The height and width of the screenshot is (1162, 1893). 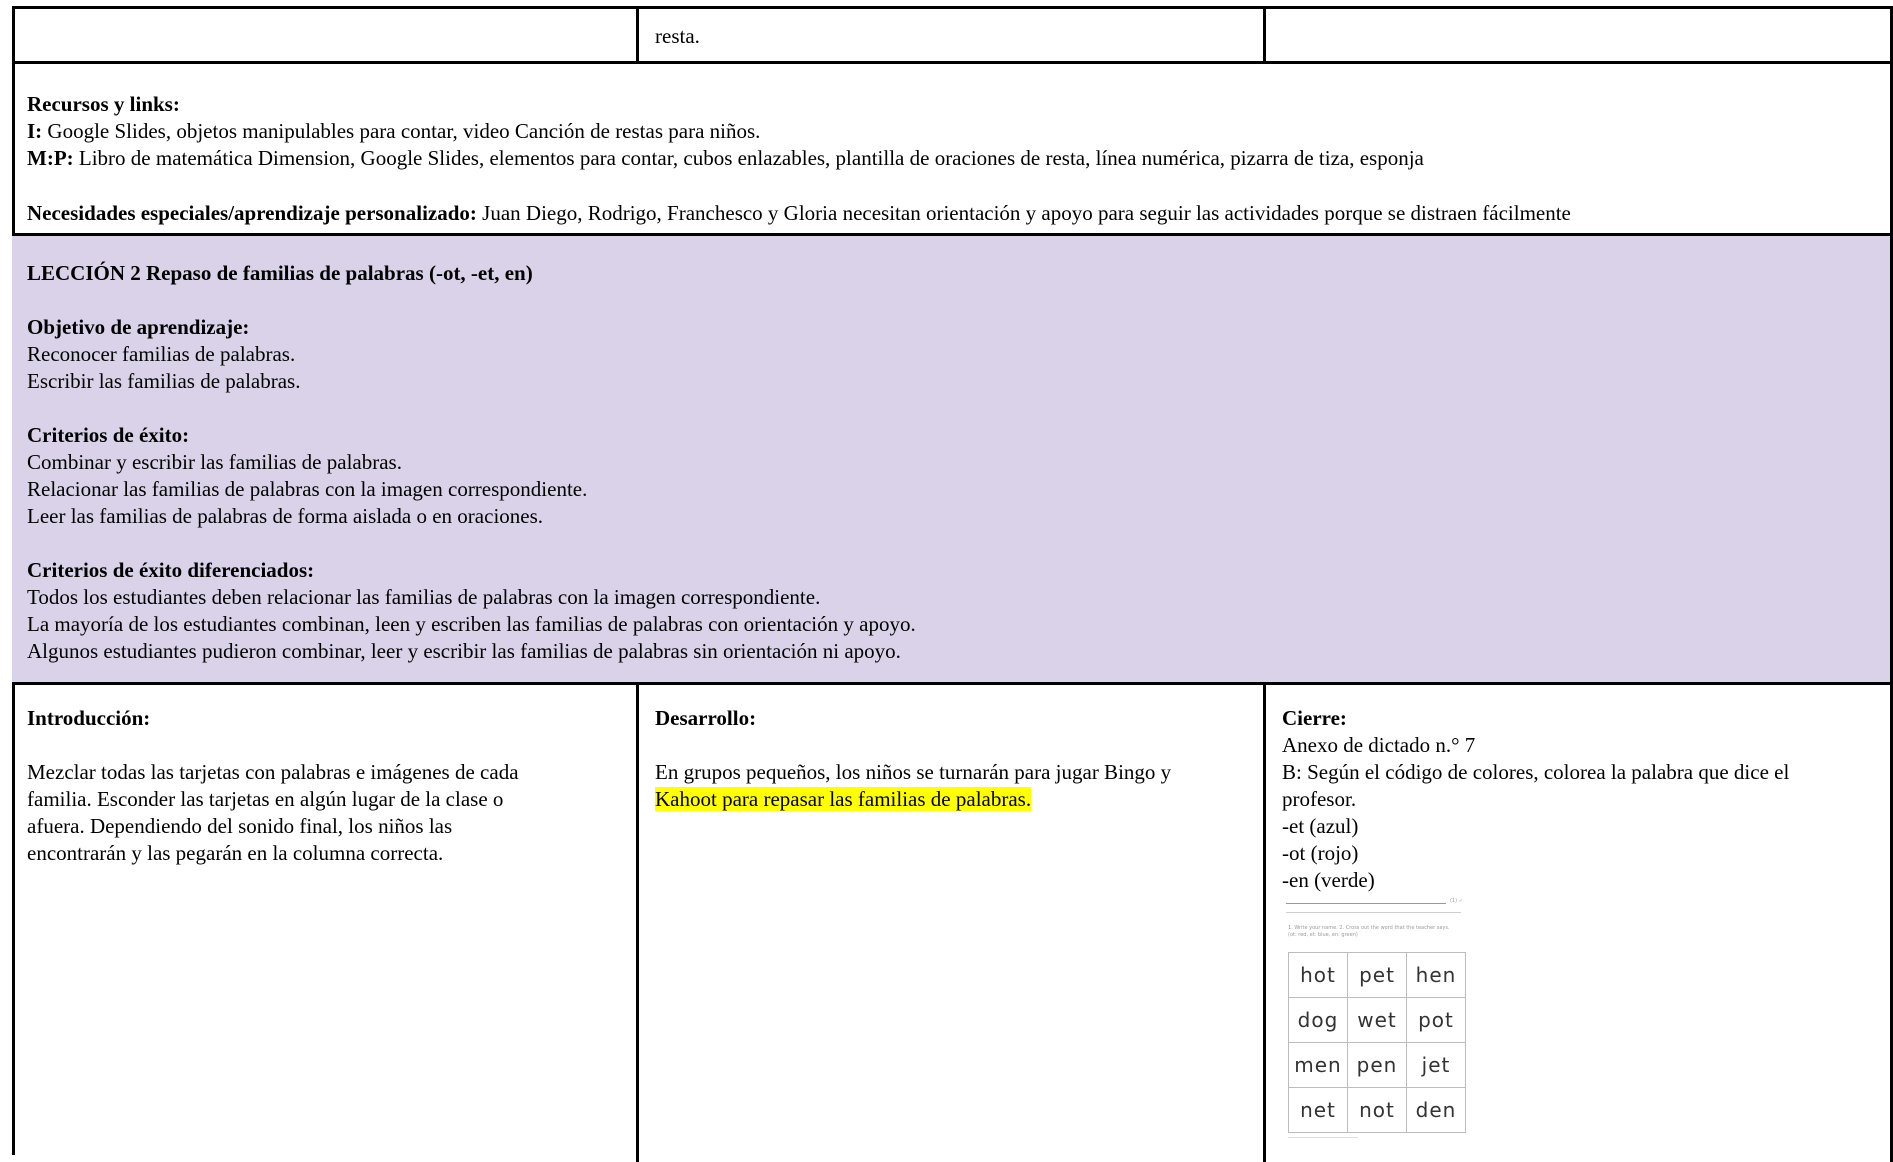 I want to click on word-cell: hot, so click(x=1318, y=975).